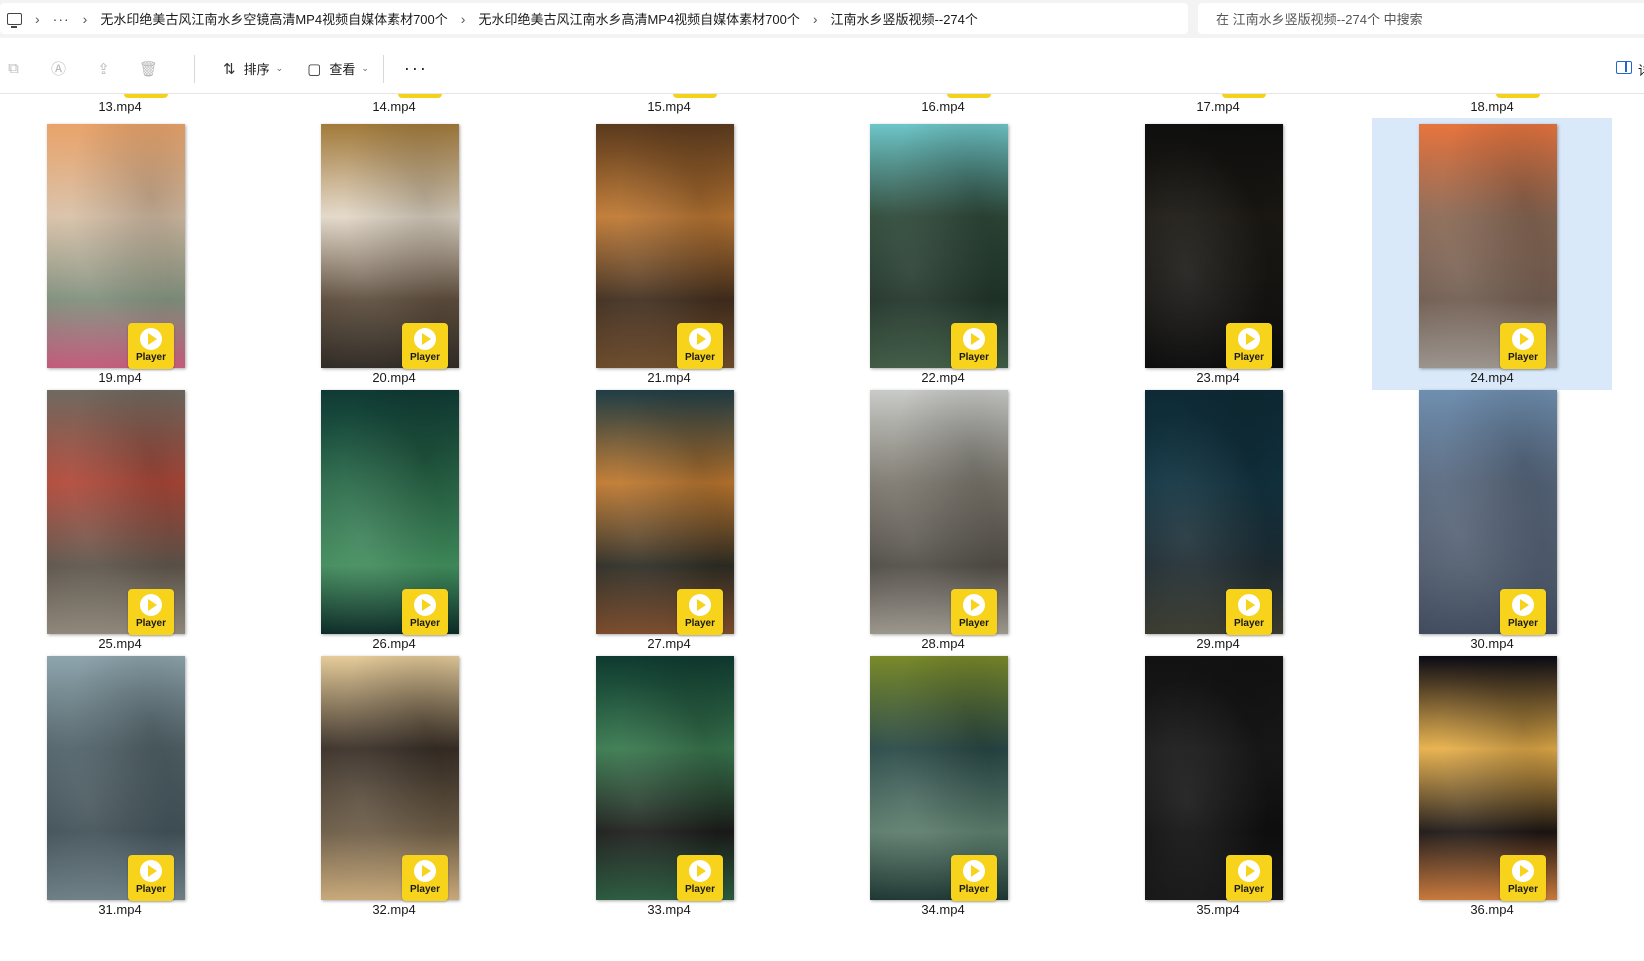  I want to click on file-name: 28.mp4, so click(943, 643).